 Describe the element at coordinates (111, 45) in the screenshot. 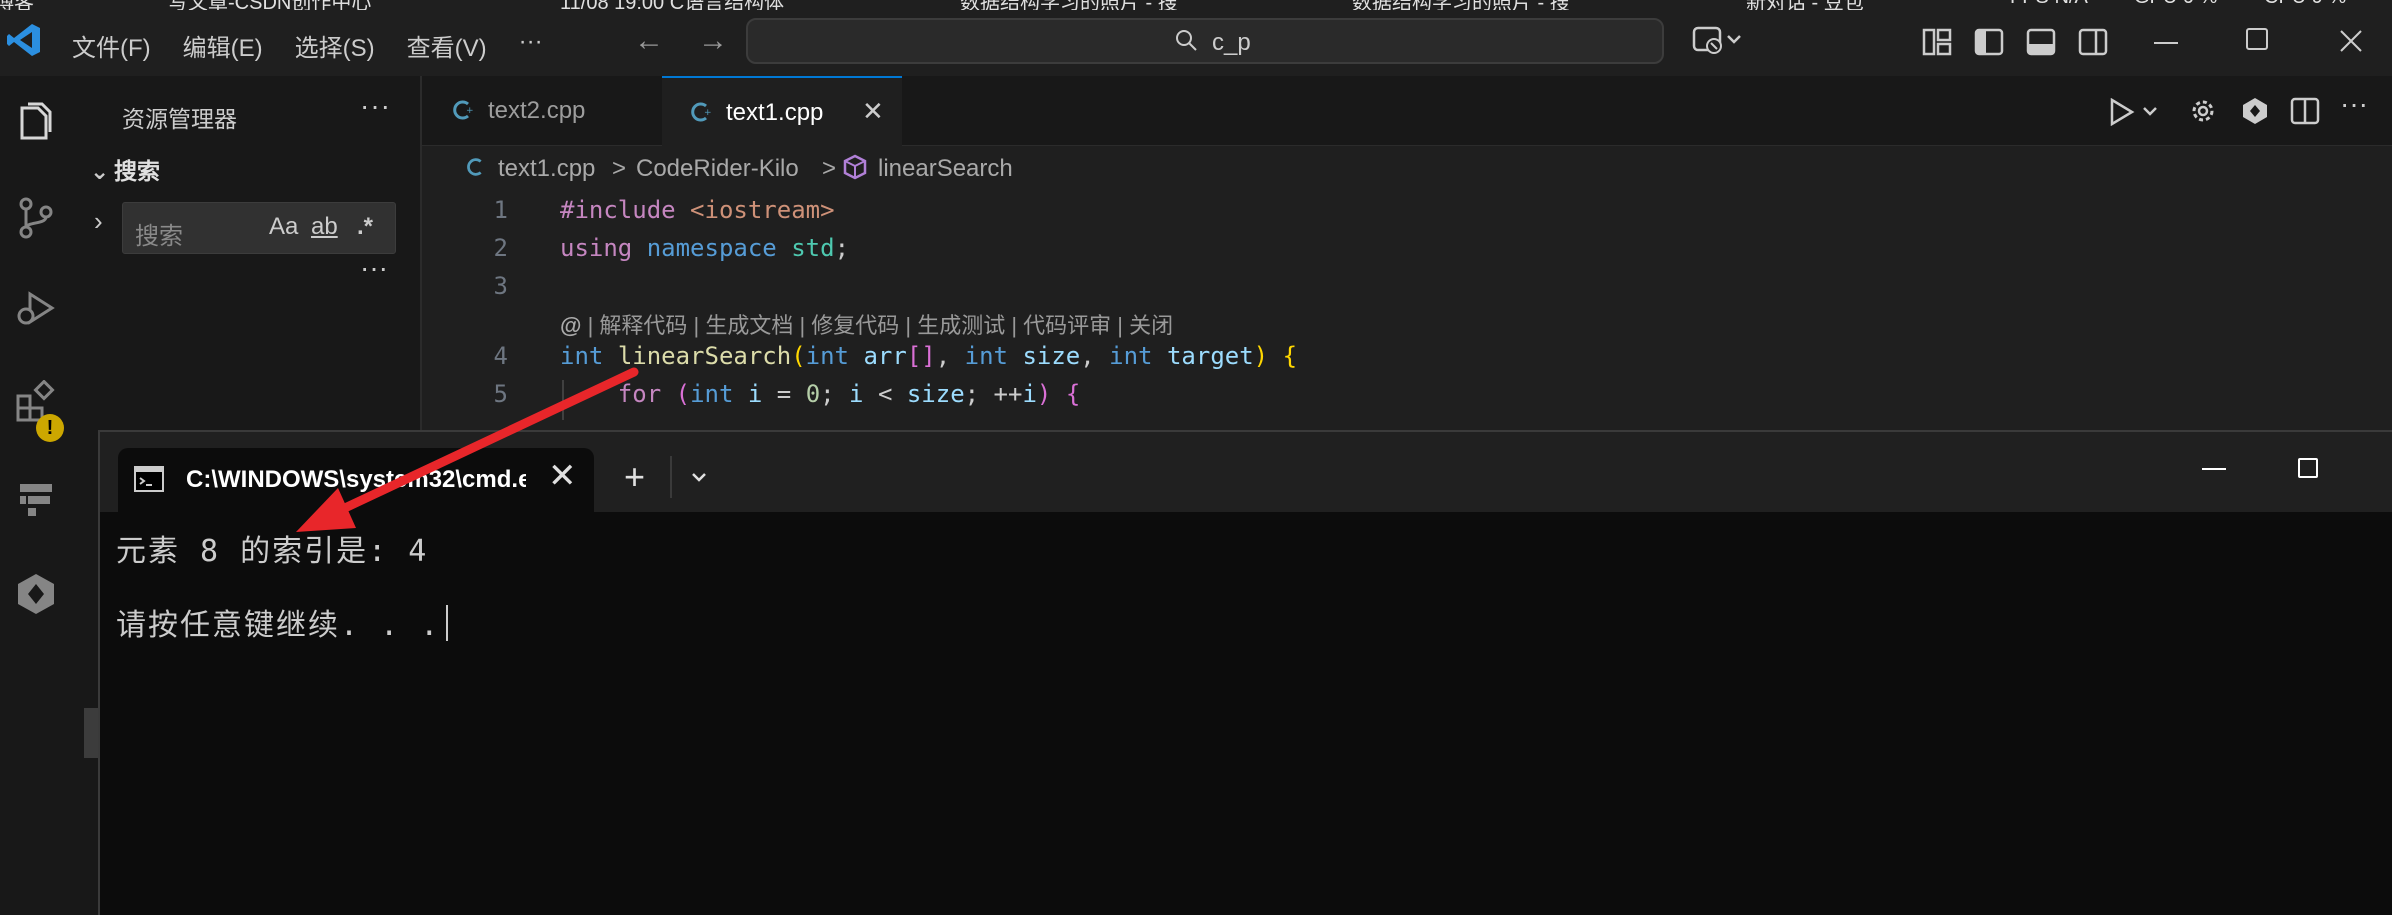

I see `menu-file: 文件(F)` at that location.